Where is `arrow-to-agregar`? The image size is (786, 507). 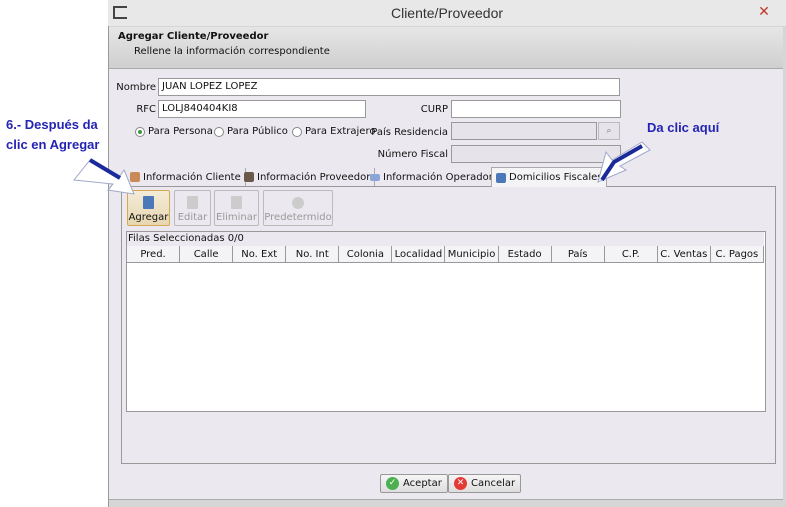
arrow-to-agregar is located at coordinates (104, 177).